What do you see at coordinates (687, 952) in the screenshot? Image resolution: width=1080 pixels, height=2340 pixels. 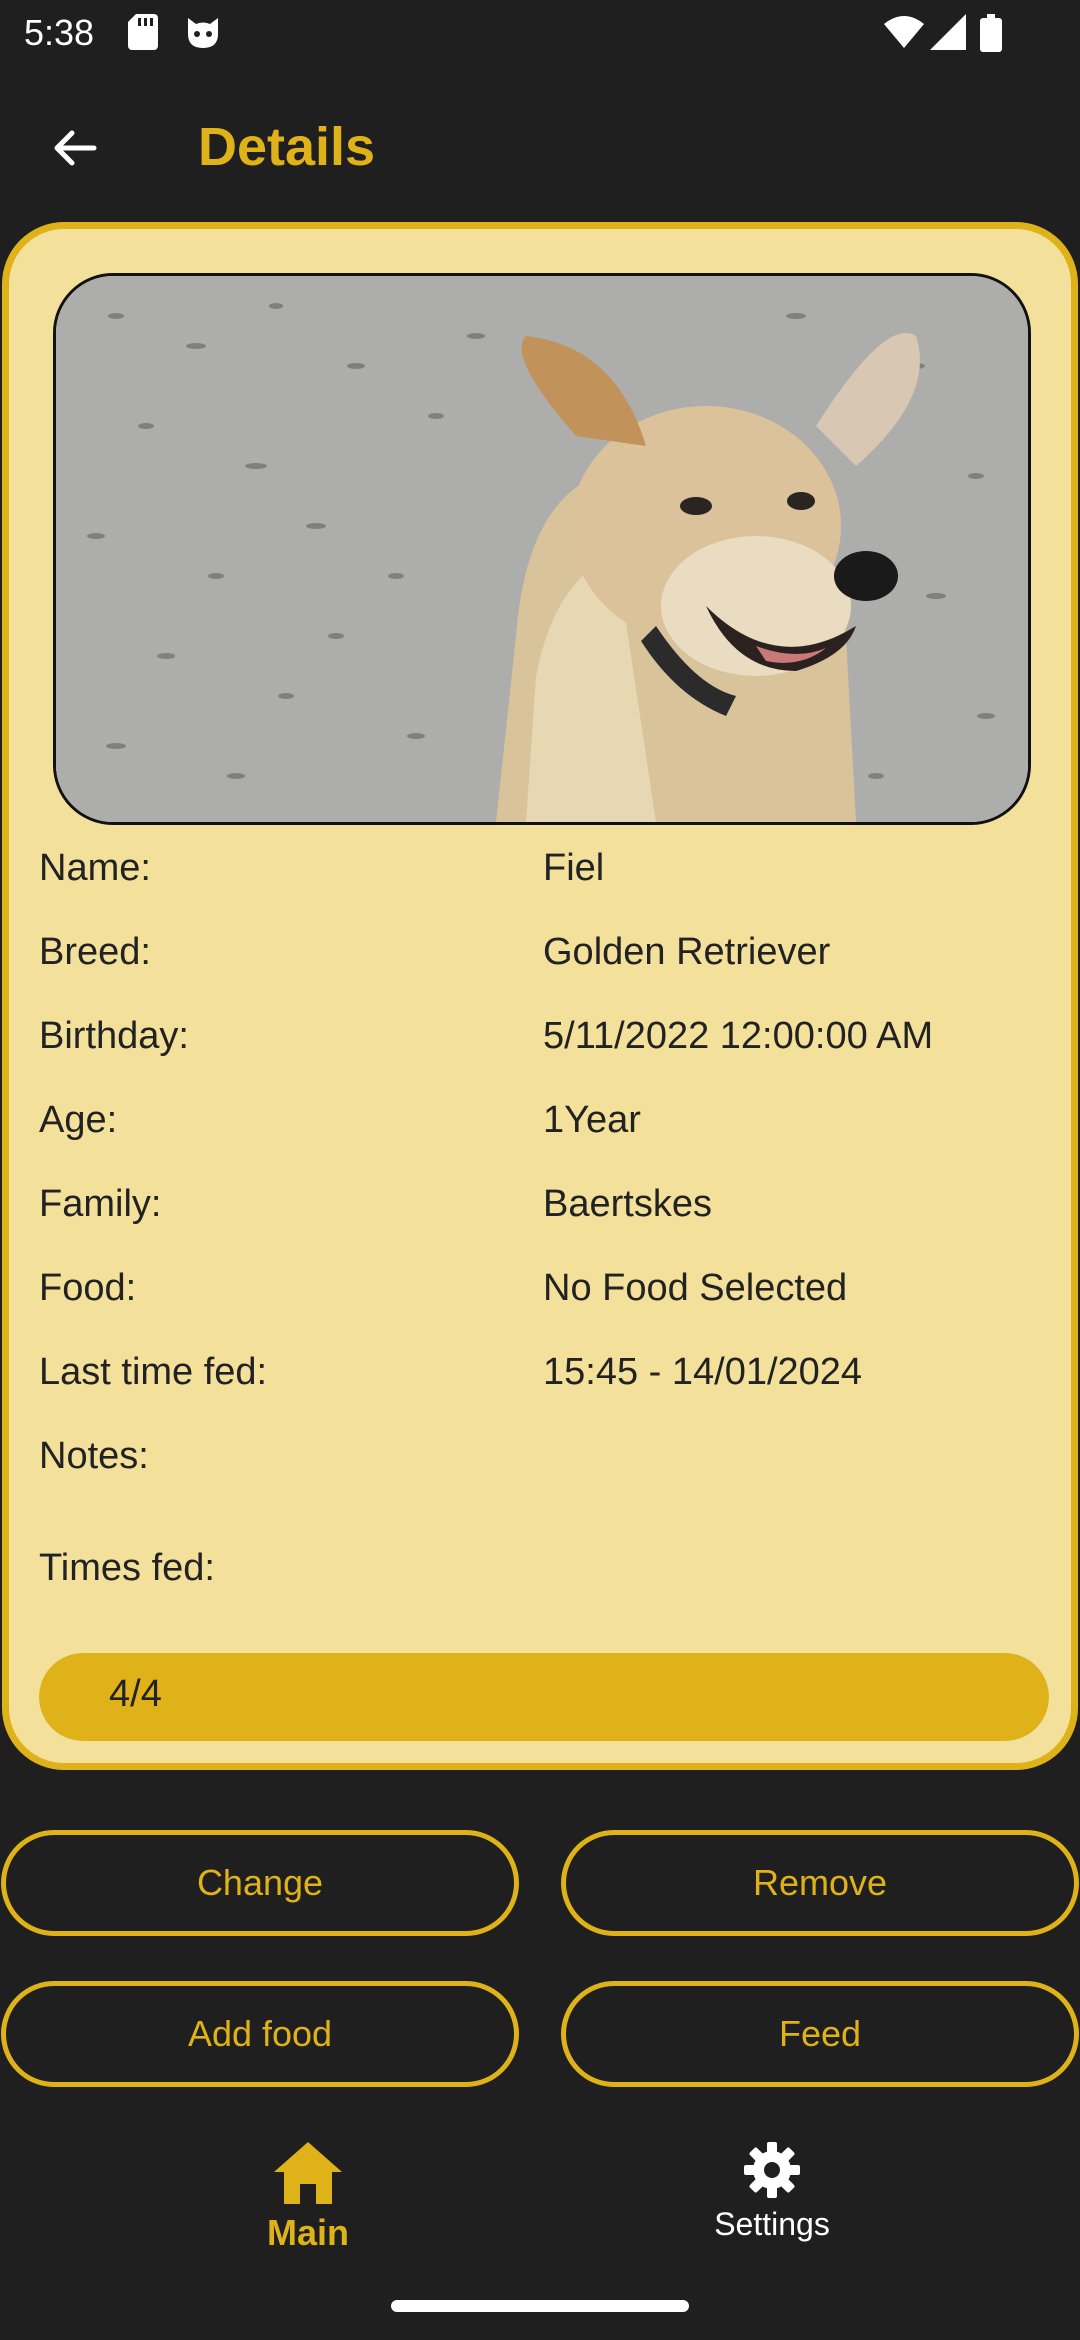 I see `breed-value: Golden Retriever` at bounding box center [687, 952].